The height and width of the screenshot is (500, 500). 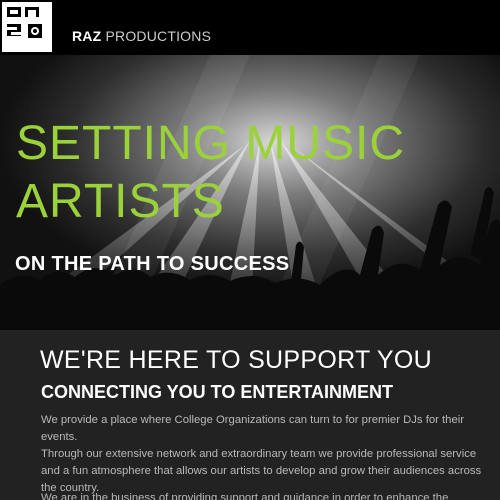 I want to click on brand-name: RAZ PRODUCTIONS, so click(x=141, y=36).